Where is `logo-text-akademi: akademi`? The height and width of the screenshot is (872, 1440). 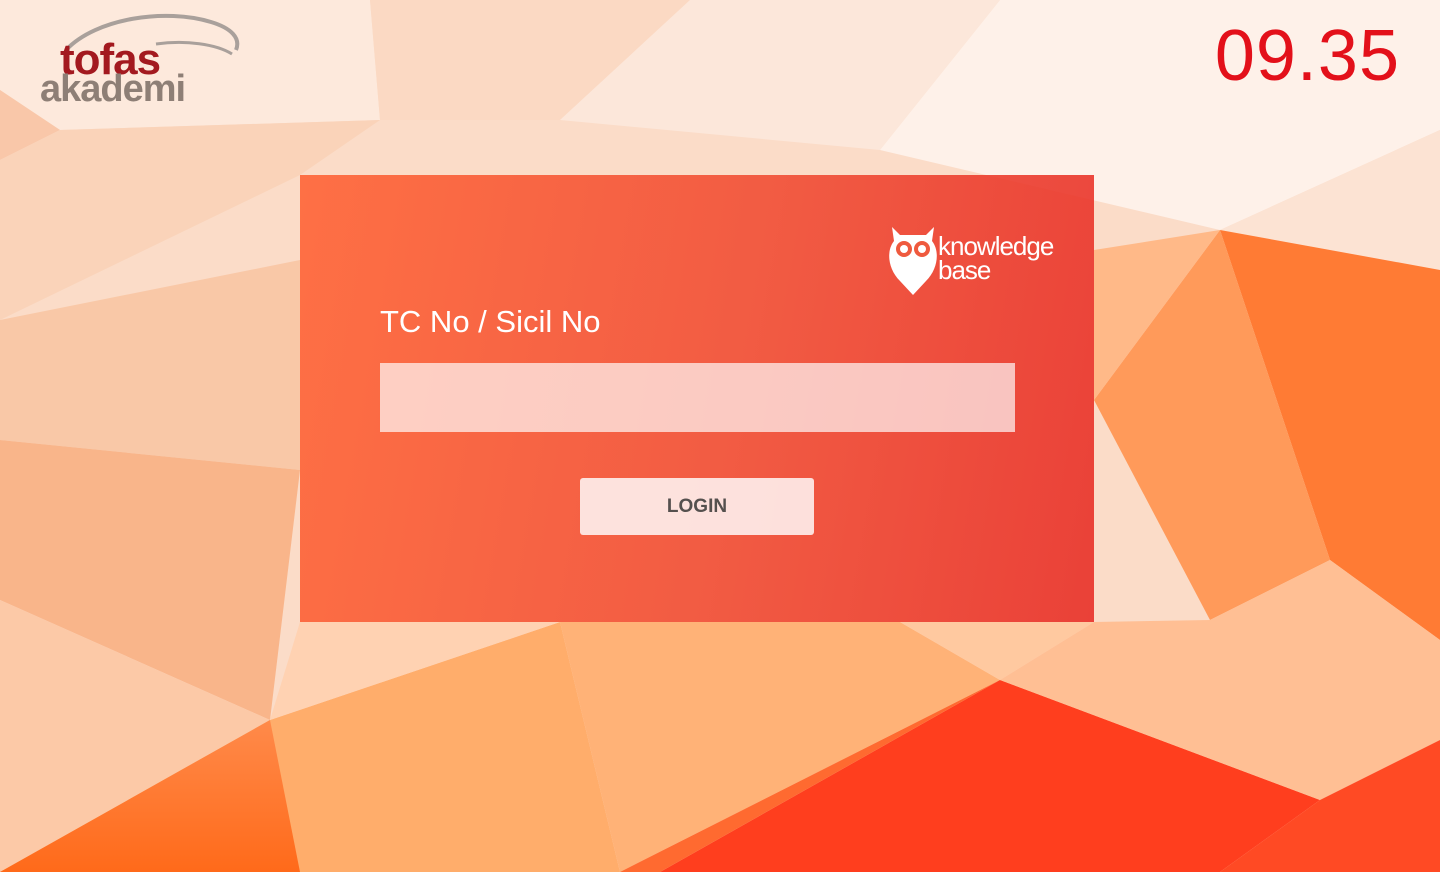
logo-text-akademi: akademi is located at coordinates (113, 89).